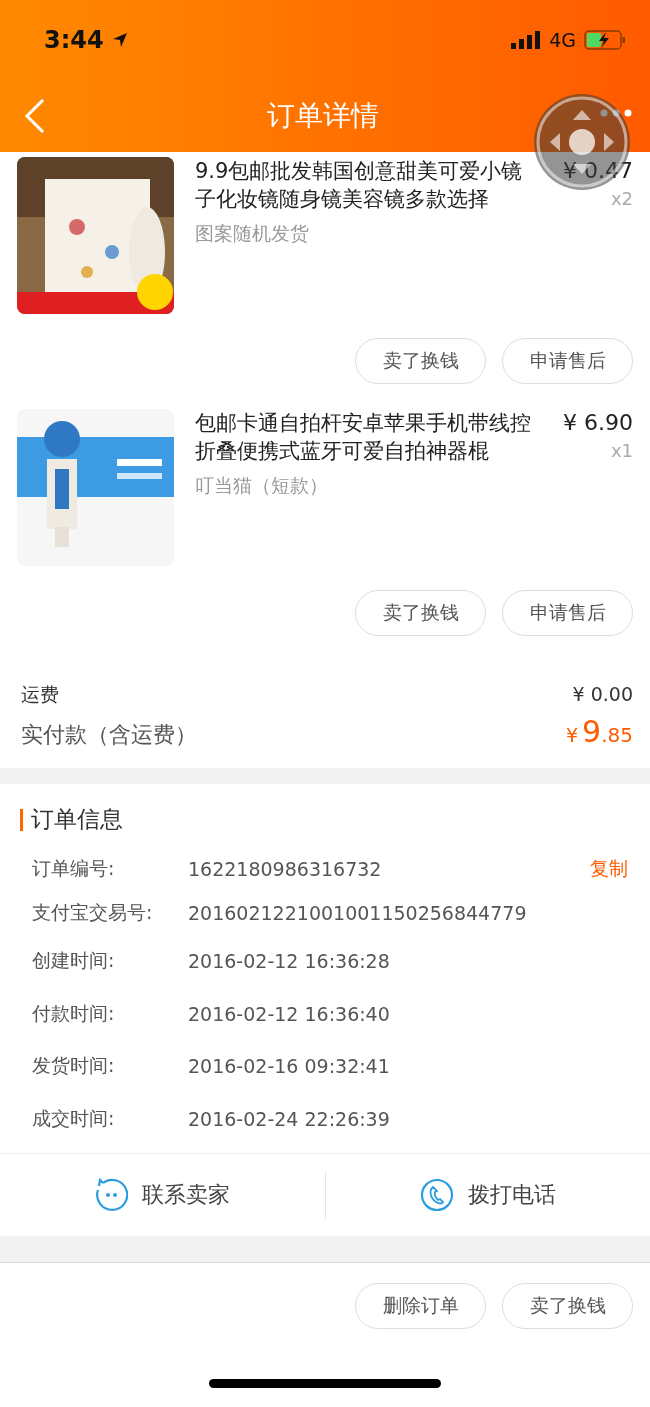  Describe the element at coordinates (323, 116) in the screenshot. I see `page-title: 订单详情` at that location.